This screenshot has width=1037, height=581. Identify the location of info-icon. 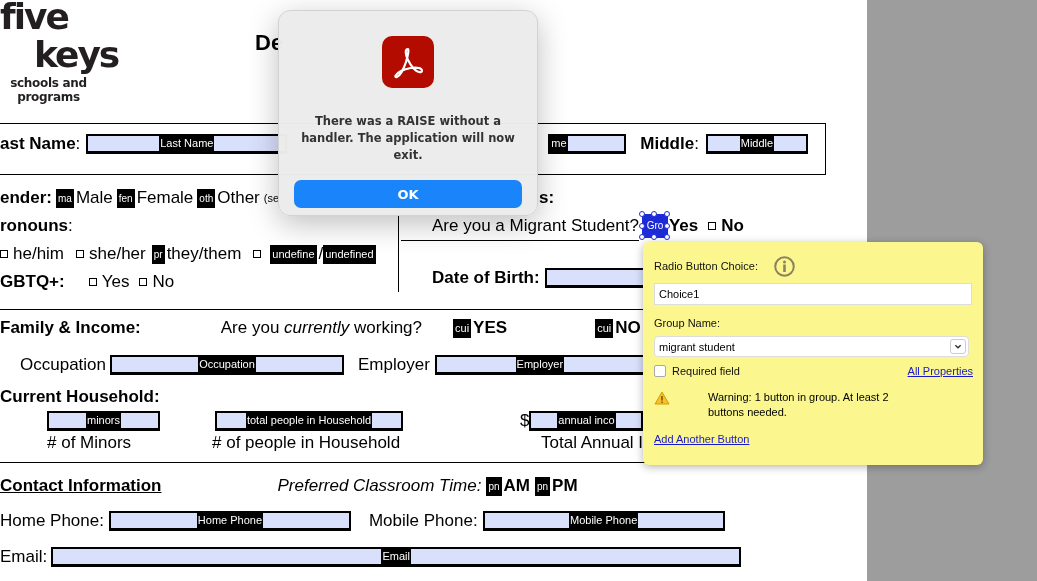
(784, 266).